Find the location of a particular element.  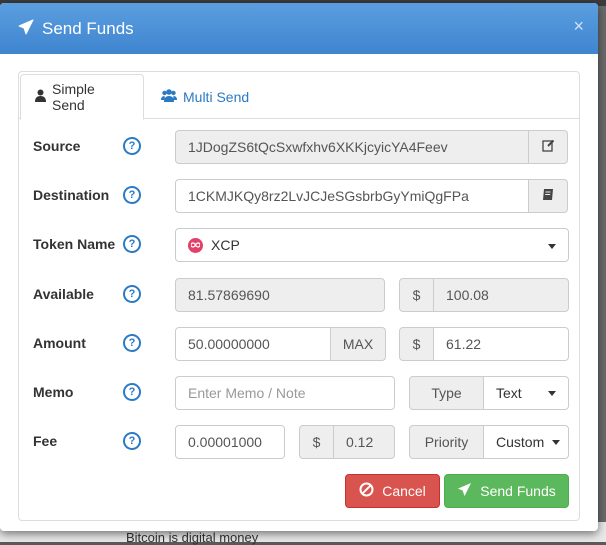

memo-input: Enter Memo / Note is located at coordinates (285, 393).